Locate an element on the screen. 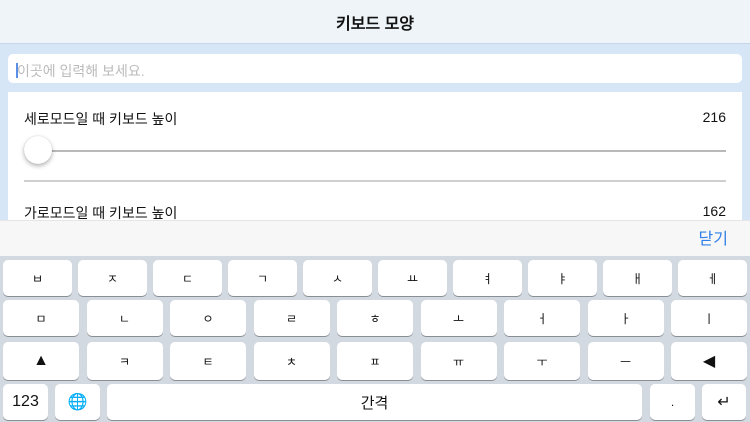  portrait-height-slider-track is located at coordinates (375, 151).